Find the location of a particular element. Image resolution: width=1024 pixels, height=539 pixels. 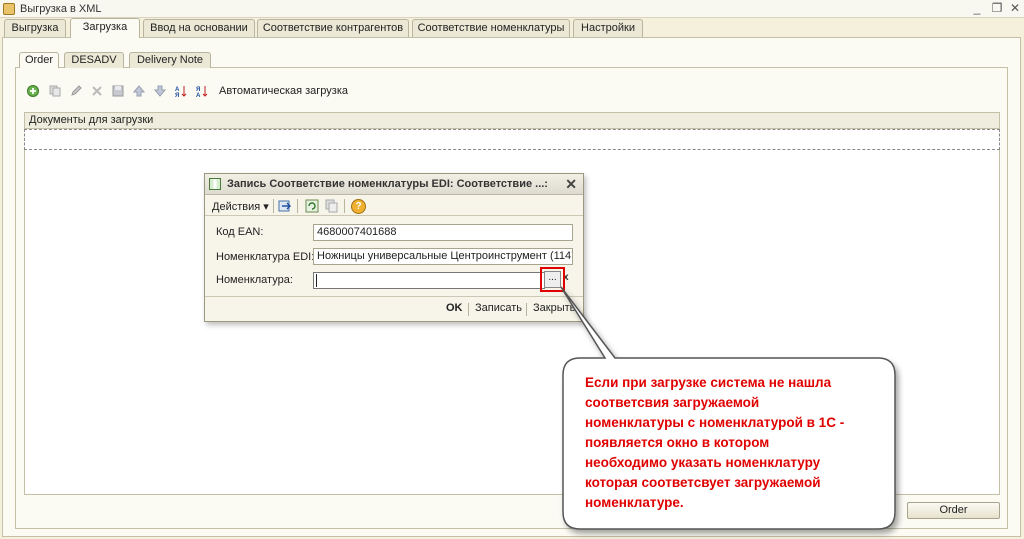

callout-line: соответсвия загружаемой is located at coordinates (672, 402).